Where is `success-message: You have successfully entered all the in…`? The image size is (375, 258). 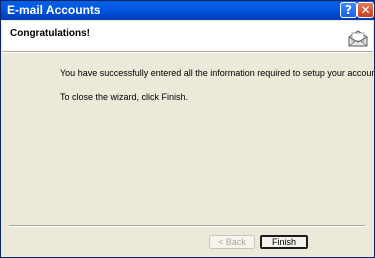
success-message: You have successfully entered all the in… is located at coordinates (217, 73).